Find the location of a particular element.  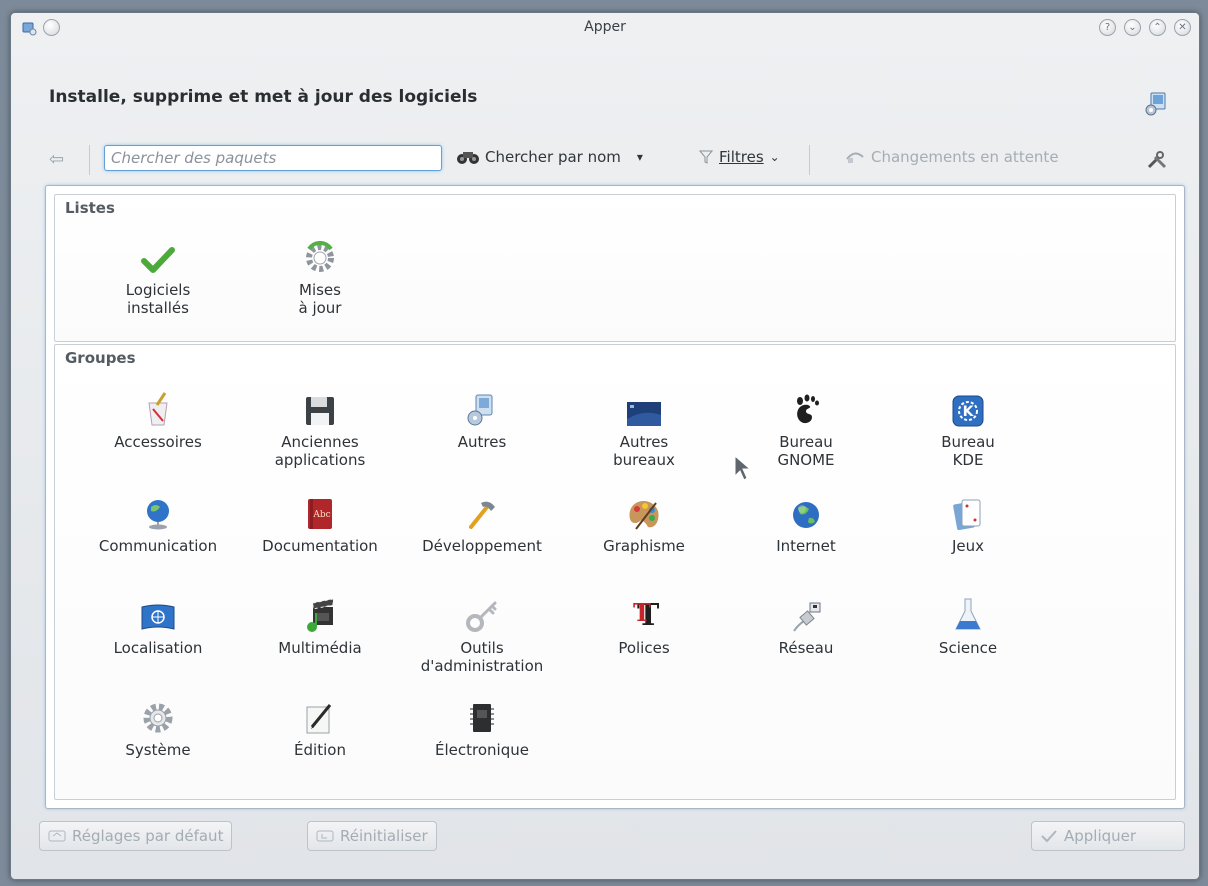

toolbar-separator is located at coordinates (89, 160).